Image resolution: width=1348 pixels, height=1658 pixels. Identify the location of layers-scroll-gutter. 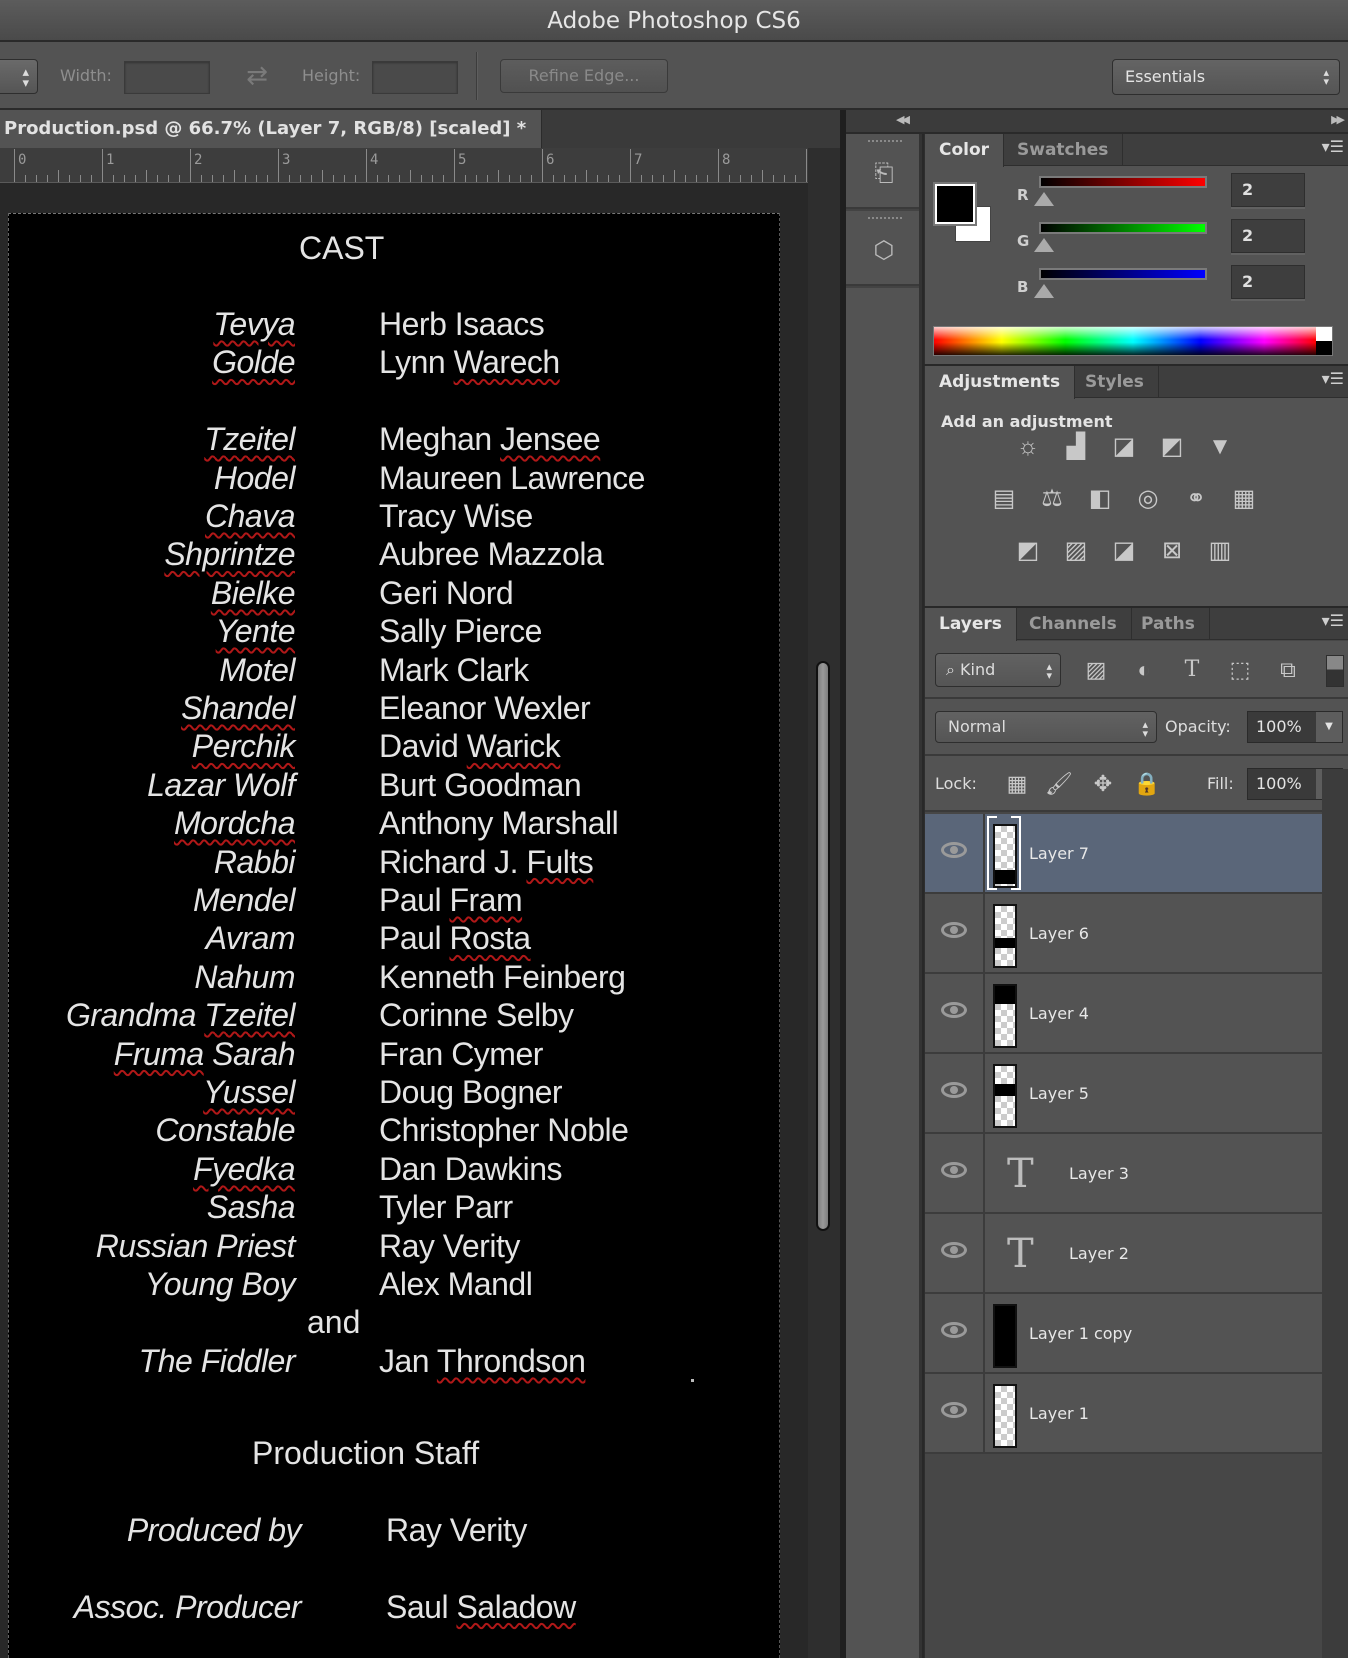
(1335, 1213).